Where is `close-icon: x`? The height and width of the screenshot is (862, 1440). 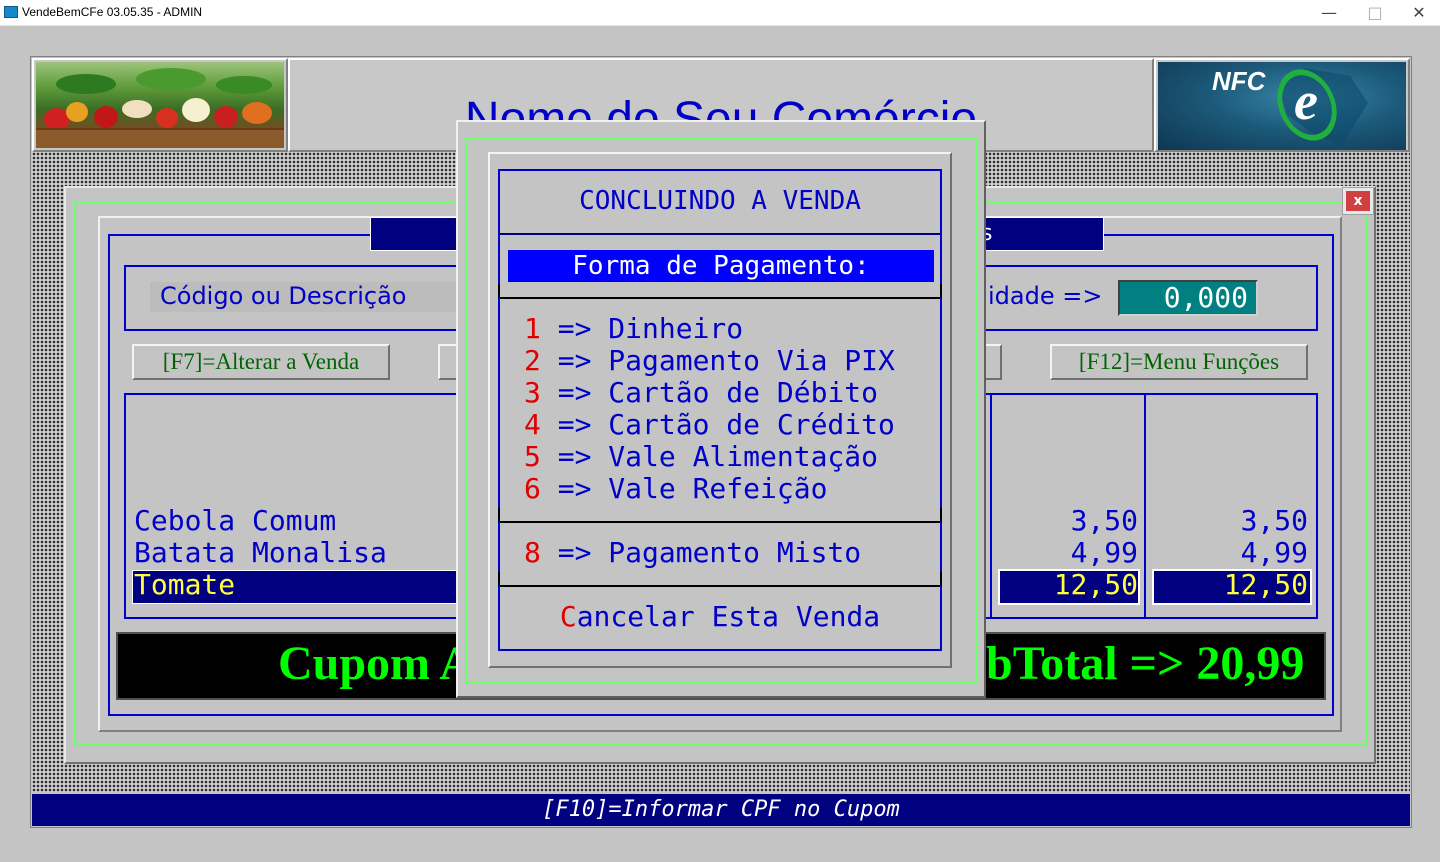
close-icon: x is located at coordinates (1358, 201).